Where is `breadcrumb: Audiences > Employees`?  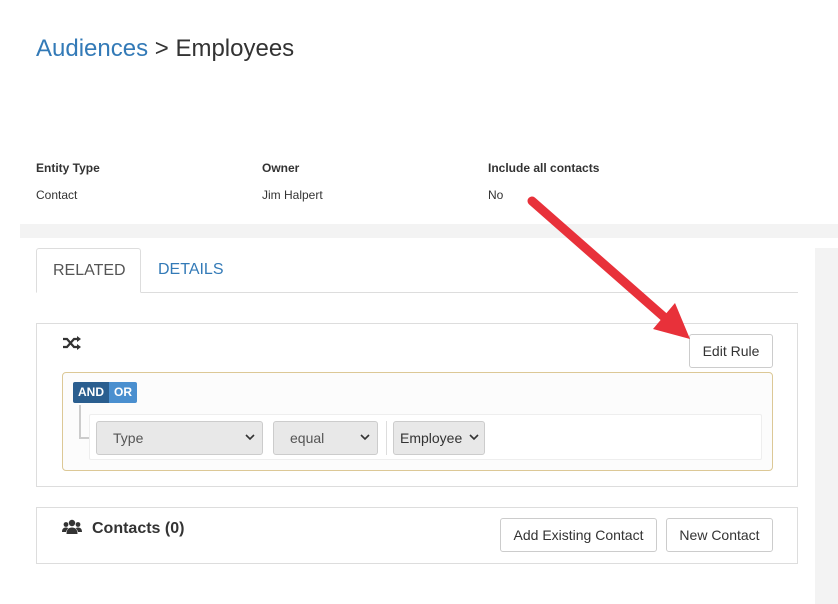 breadcrumb: Audiences > Employees is located at coordinates (165, 49).